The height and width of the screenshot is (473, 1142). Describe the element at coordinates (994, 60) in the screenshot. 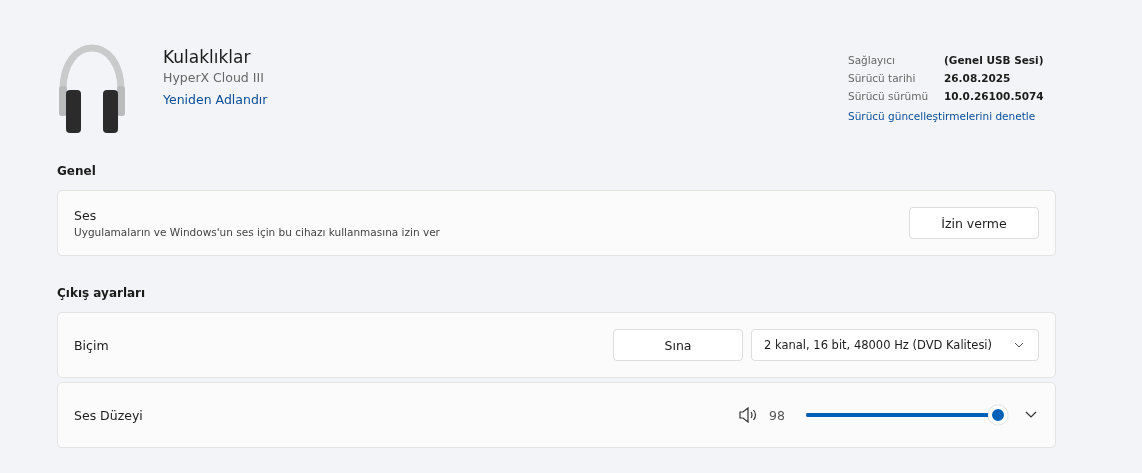

I see `driver-value: (Genel USB Sesi)` at that location.